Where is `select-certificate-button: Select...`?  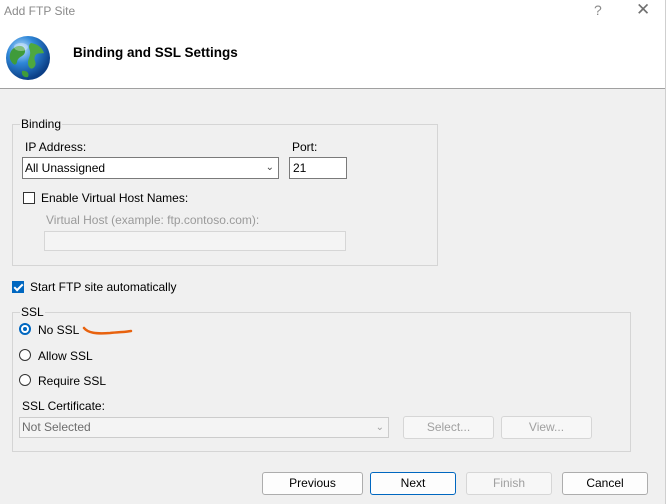 select-certificate-button: Select... is located at coordinates (448, 427).